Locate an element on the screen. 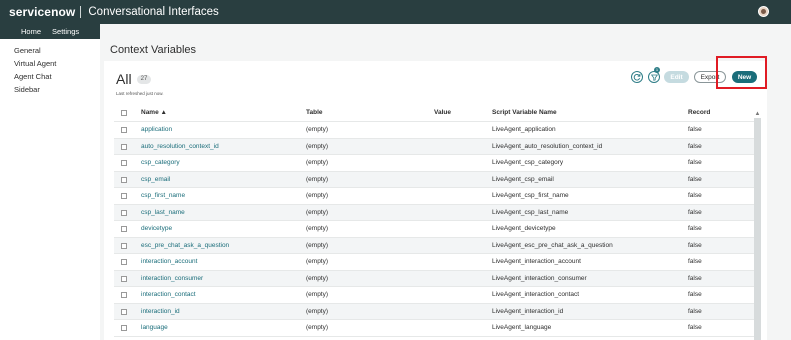 The width and height of the screenshot is (791, 340). page-title: Context Variables is located at coordinates (153, 50).